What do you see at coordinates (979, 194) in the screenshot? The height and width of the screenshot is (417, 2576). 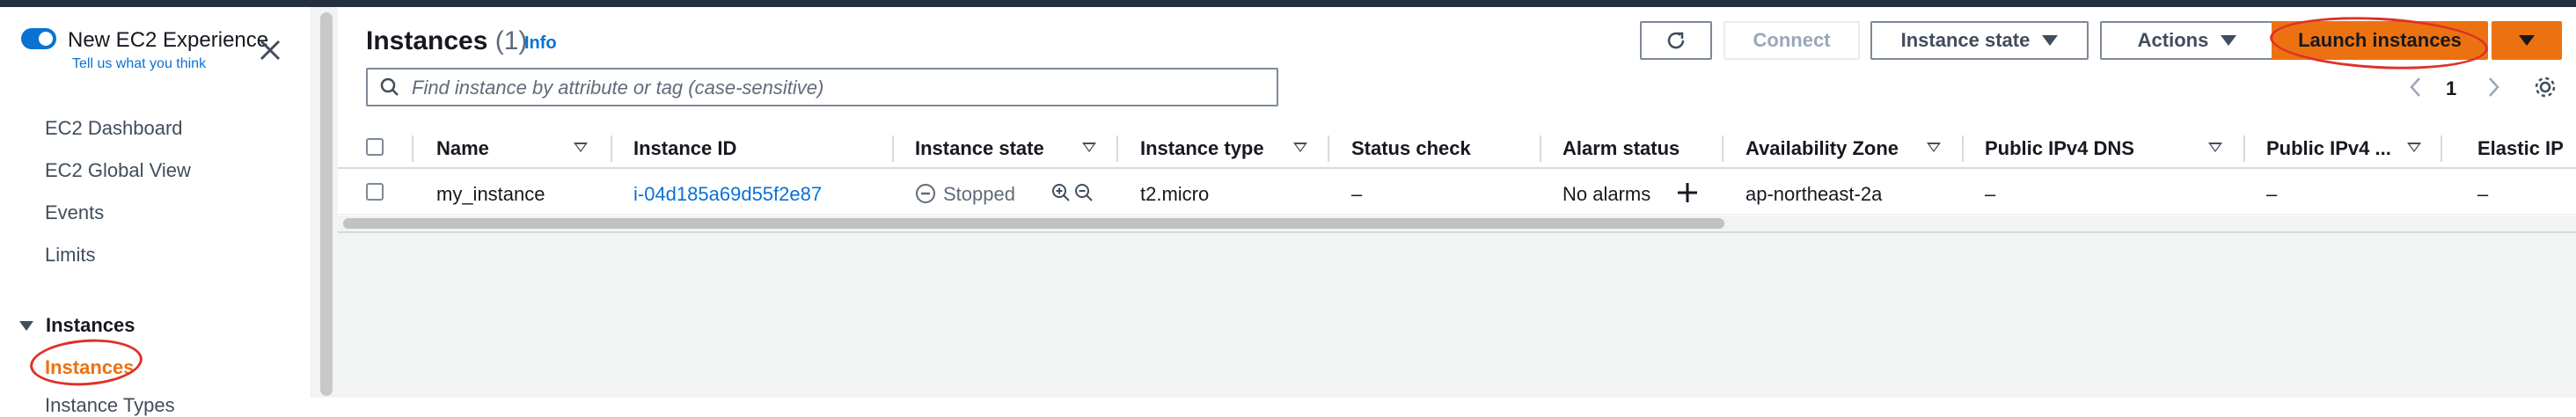 I see `cell-instance-state: Stopped` at bounding box center [979, 194].